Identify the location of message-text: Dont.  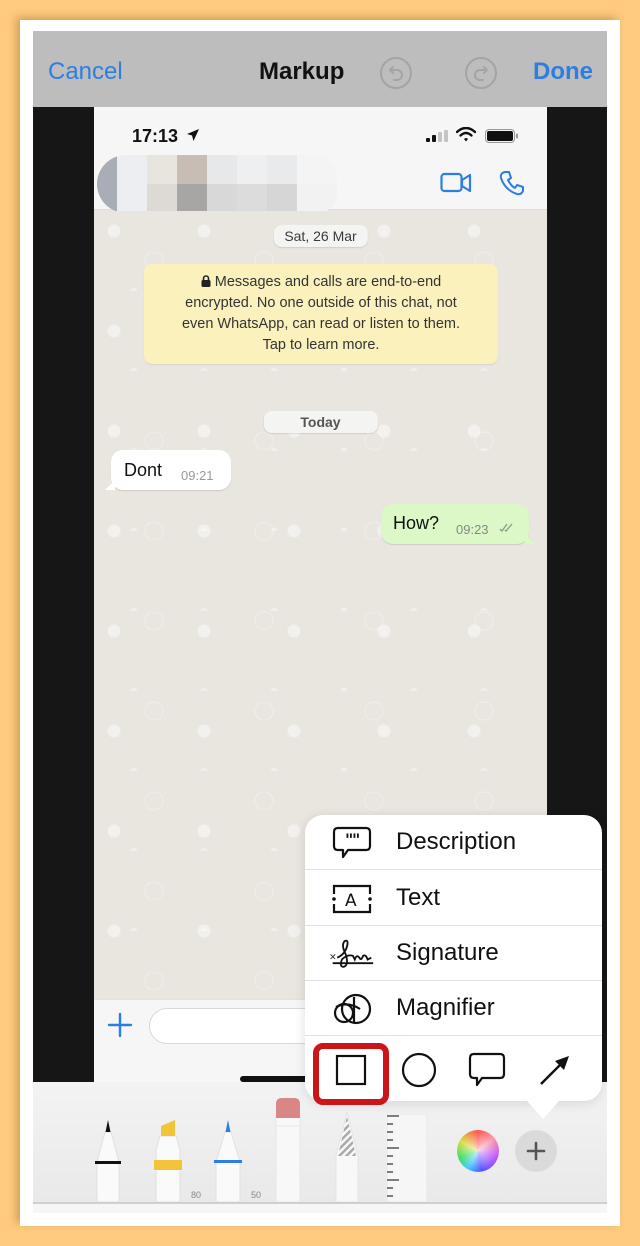
(143, 470).